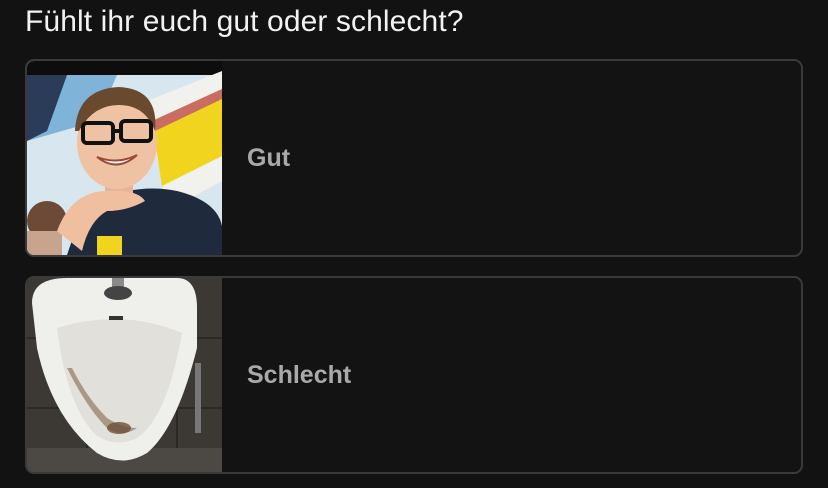 The width and height of the screenshot is (828, 488). What do you see at coordinates (269, 158) in the screenshot?
I see `option-label-gut: Gut` at bounding box center [269, 158].